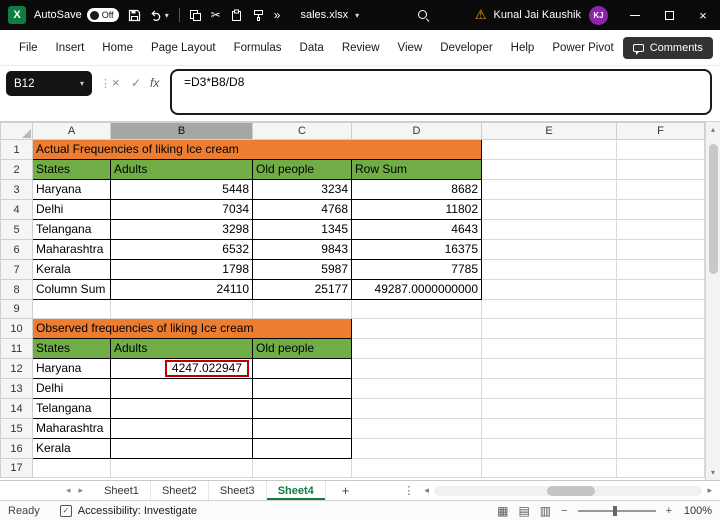 This screenshot has height=520, width=720. Describe the element at coordinates (238, 490) in the screenshot. I see `sheet-tab-sheet3: Sheet3` at that location.